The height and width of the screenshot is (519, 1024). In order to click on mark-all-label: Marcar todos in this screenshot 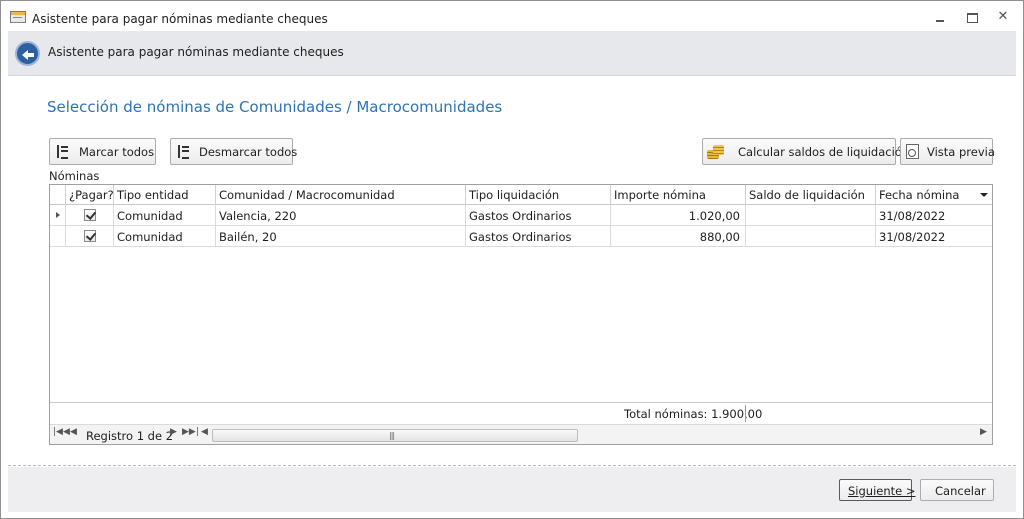, I will do `click(117, 152)`.